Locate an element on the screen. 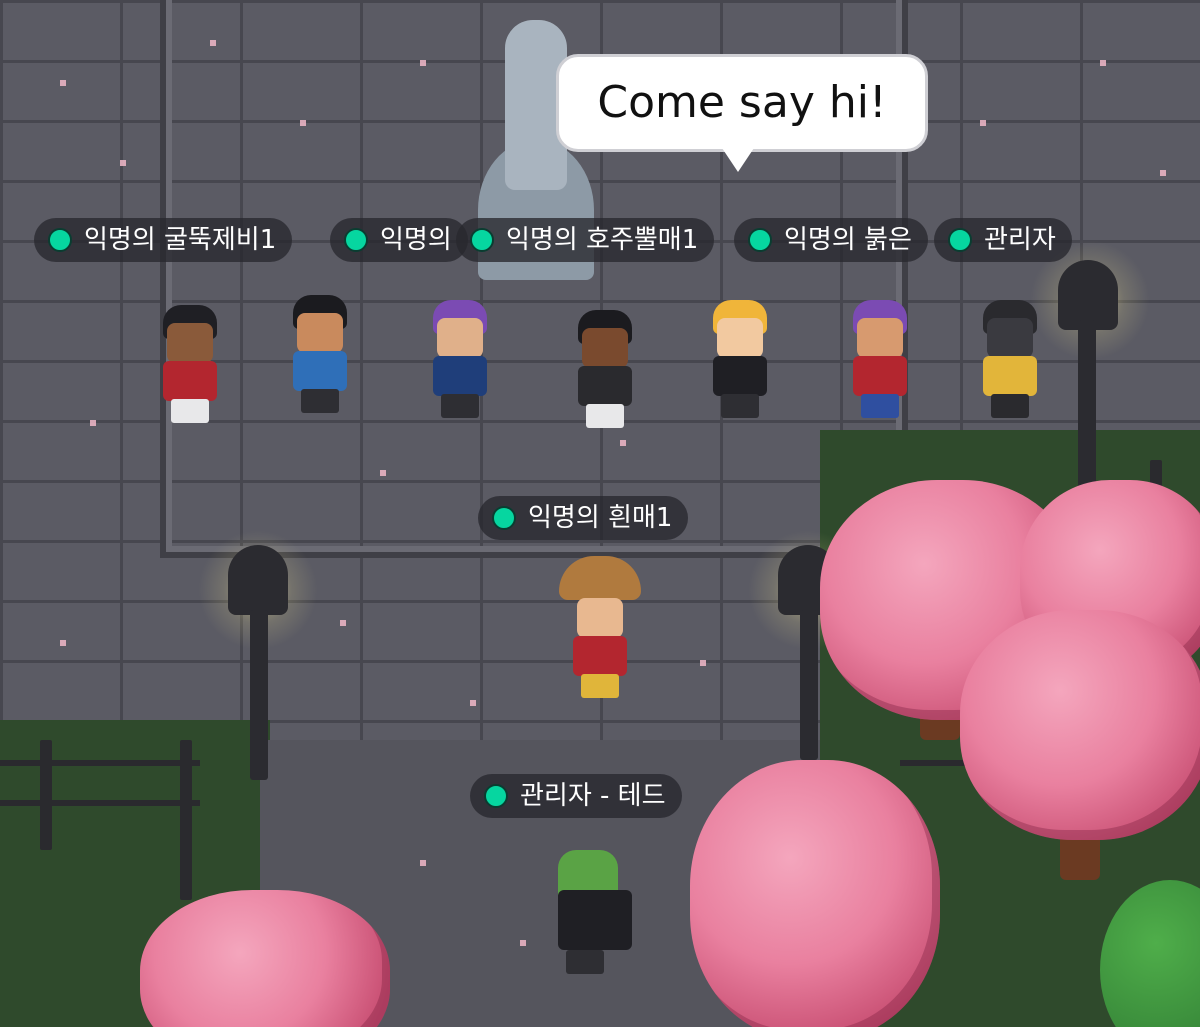 This screenshot has width=1200, height=1027. player-name: 익명의 붉은 is located at coordinates (848, 240).